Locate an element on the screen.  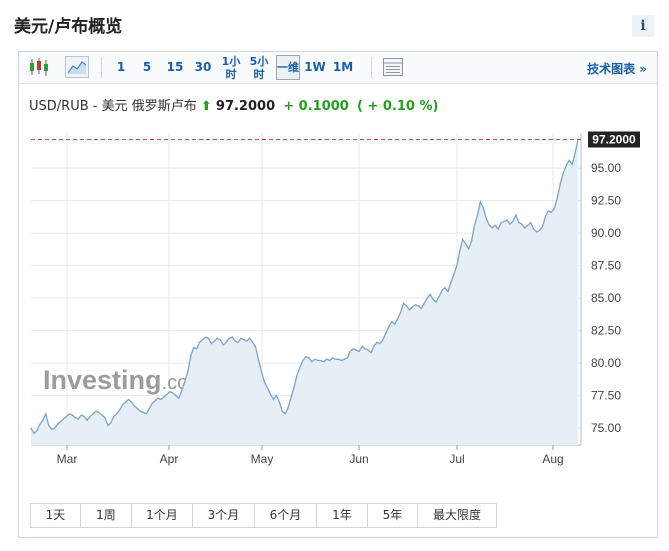
y-tick-label: 75.00 is located at coordinates (606, 428).